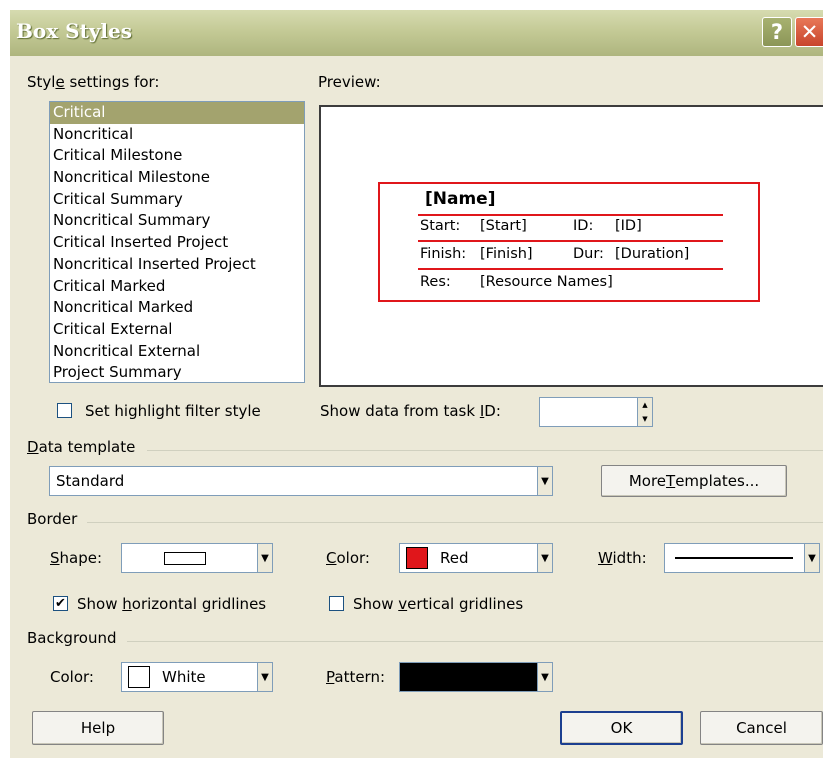 This screenshot has height=758, width=823. I want to click on list-item: Noncritical Summary, so click(177, 221).